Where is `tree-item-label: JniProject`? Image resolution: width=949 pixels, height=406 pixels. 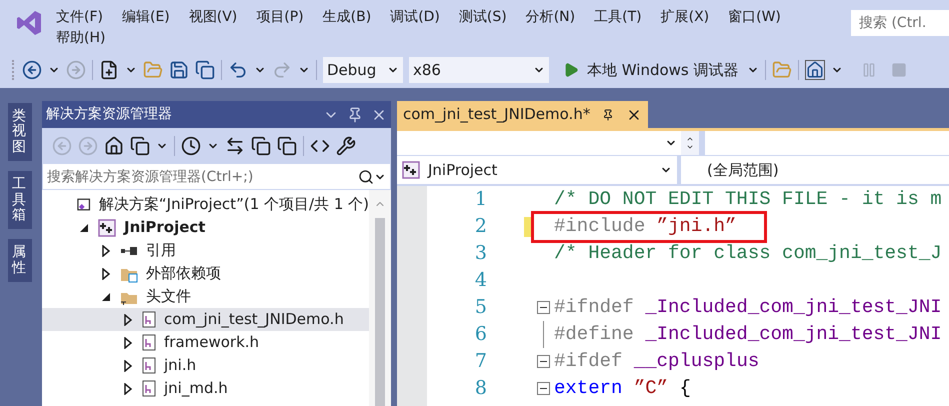
tree-item-label: JniProject is located at coordinates (165, 227).